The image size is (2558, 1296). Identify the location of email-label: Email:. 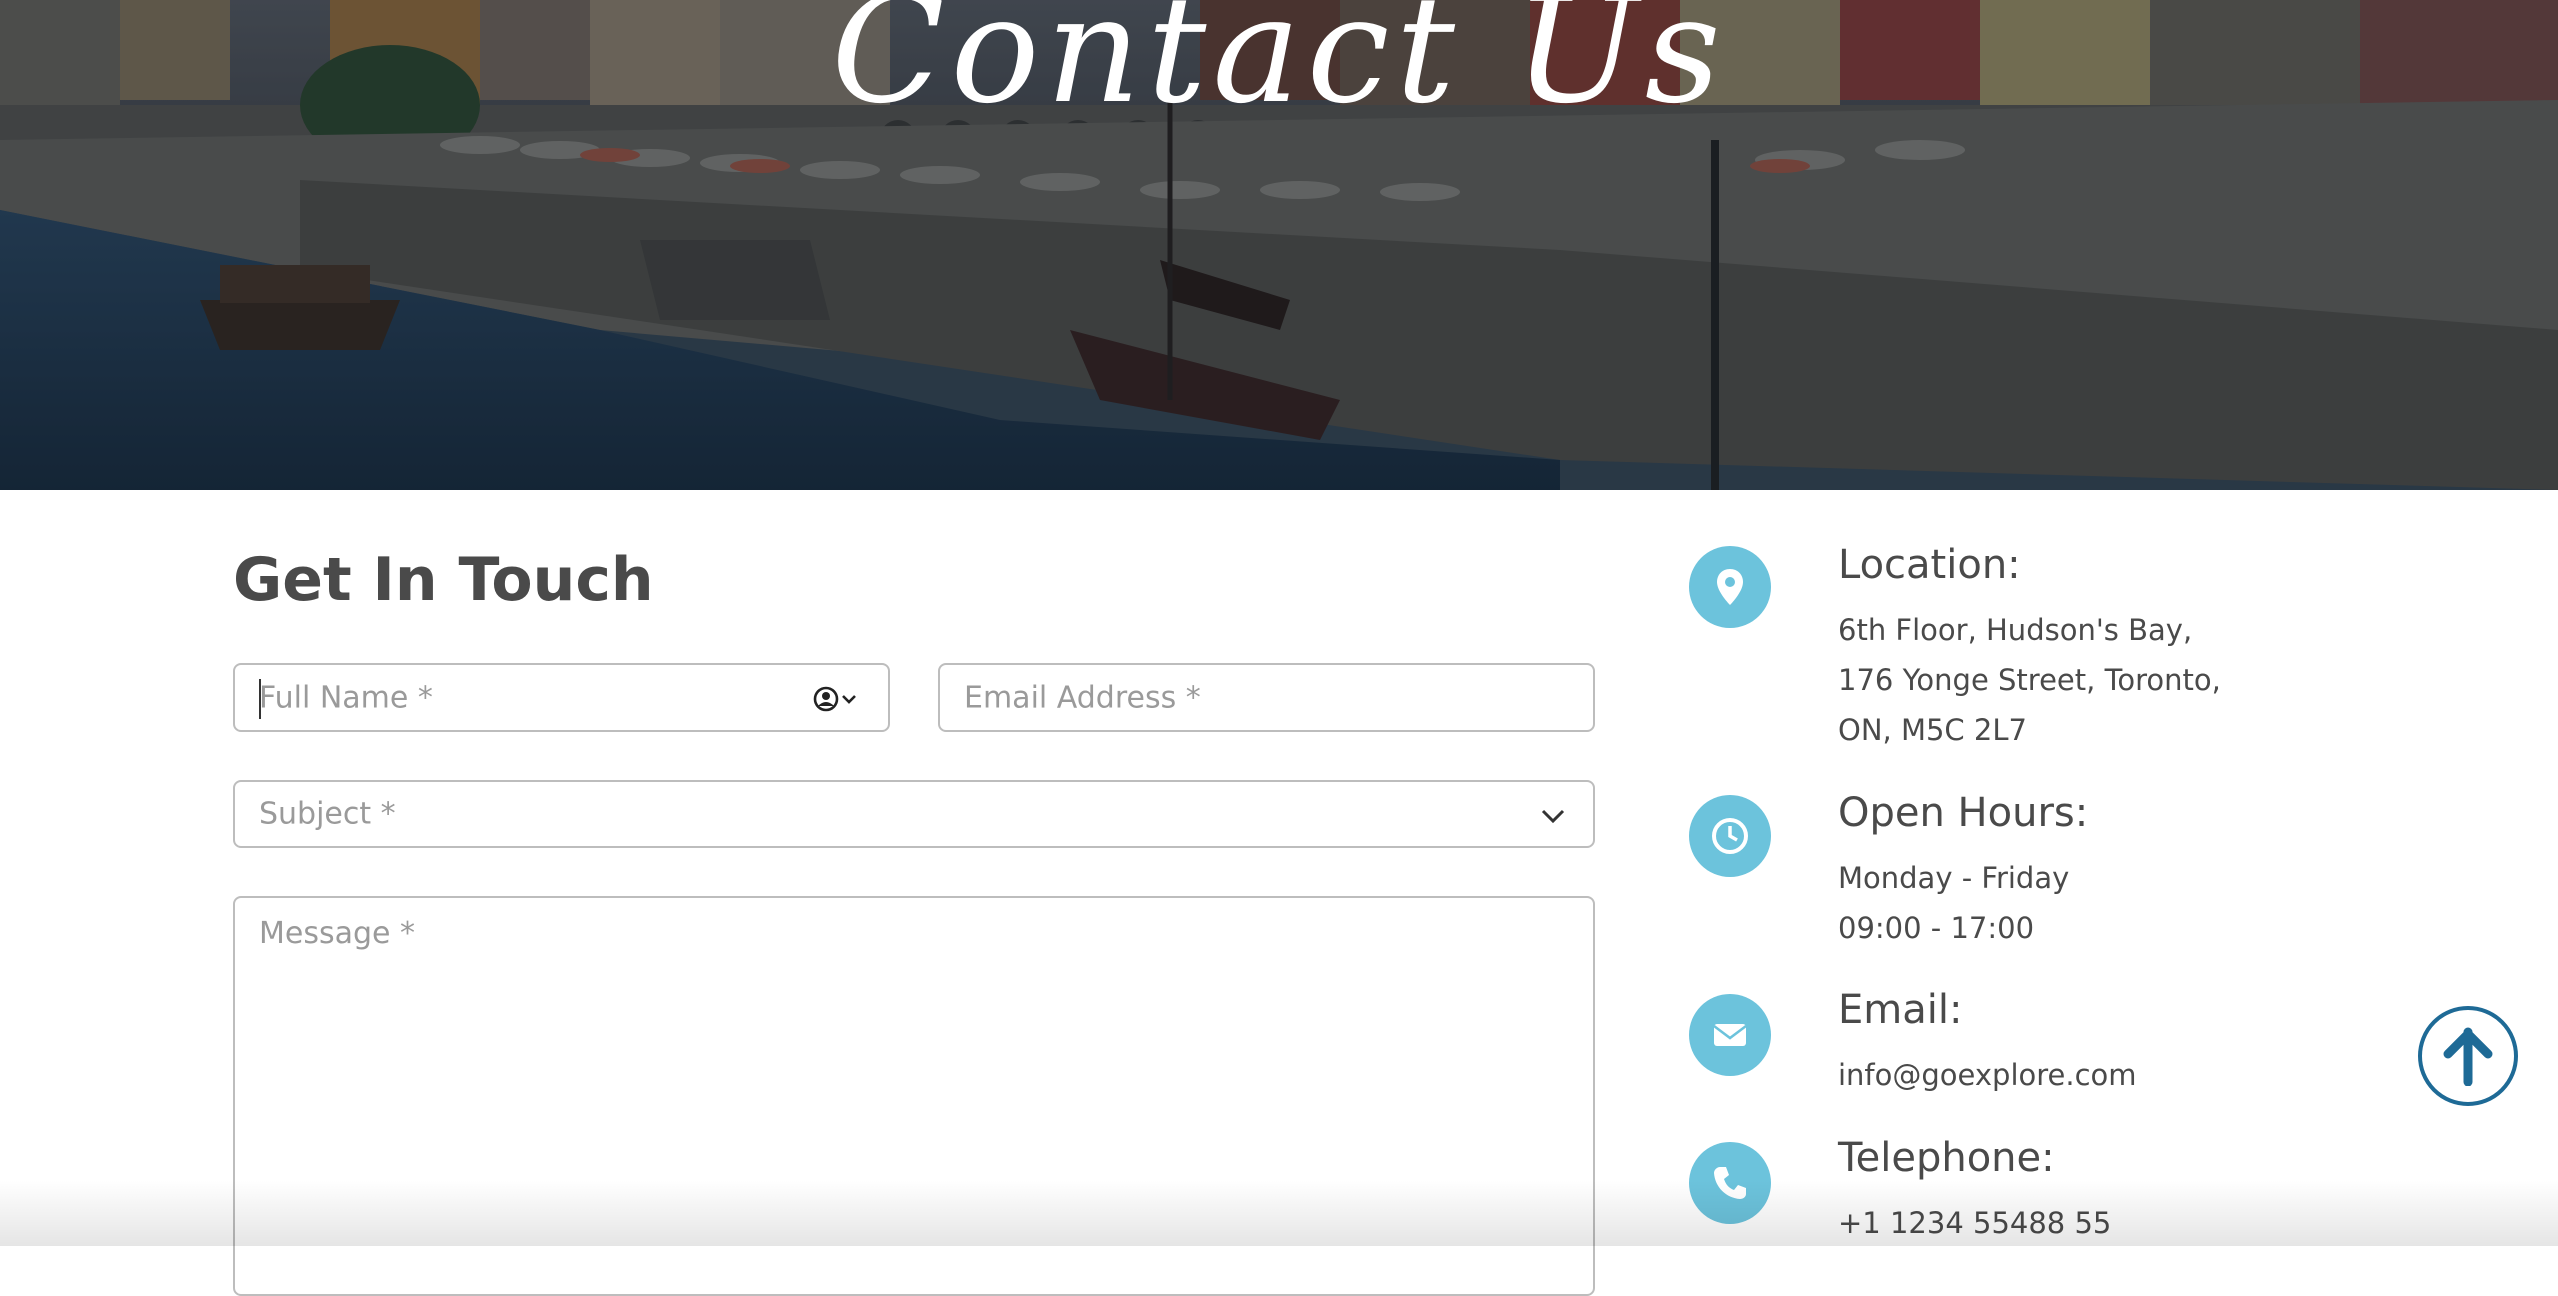
(1900, 1010).